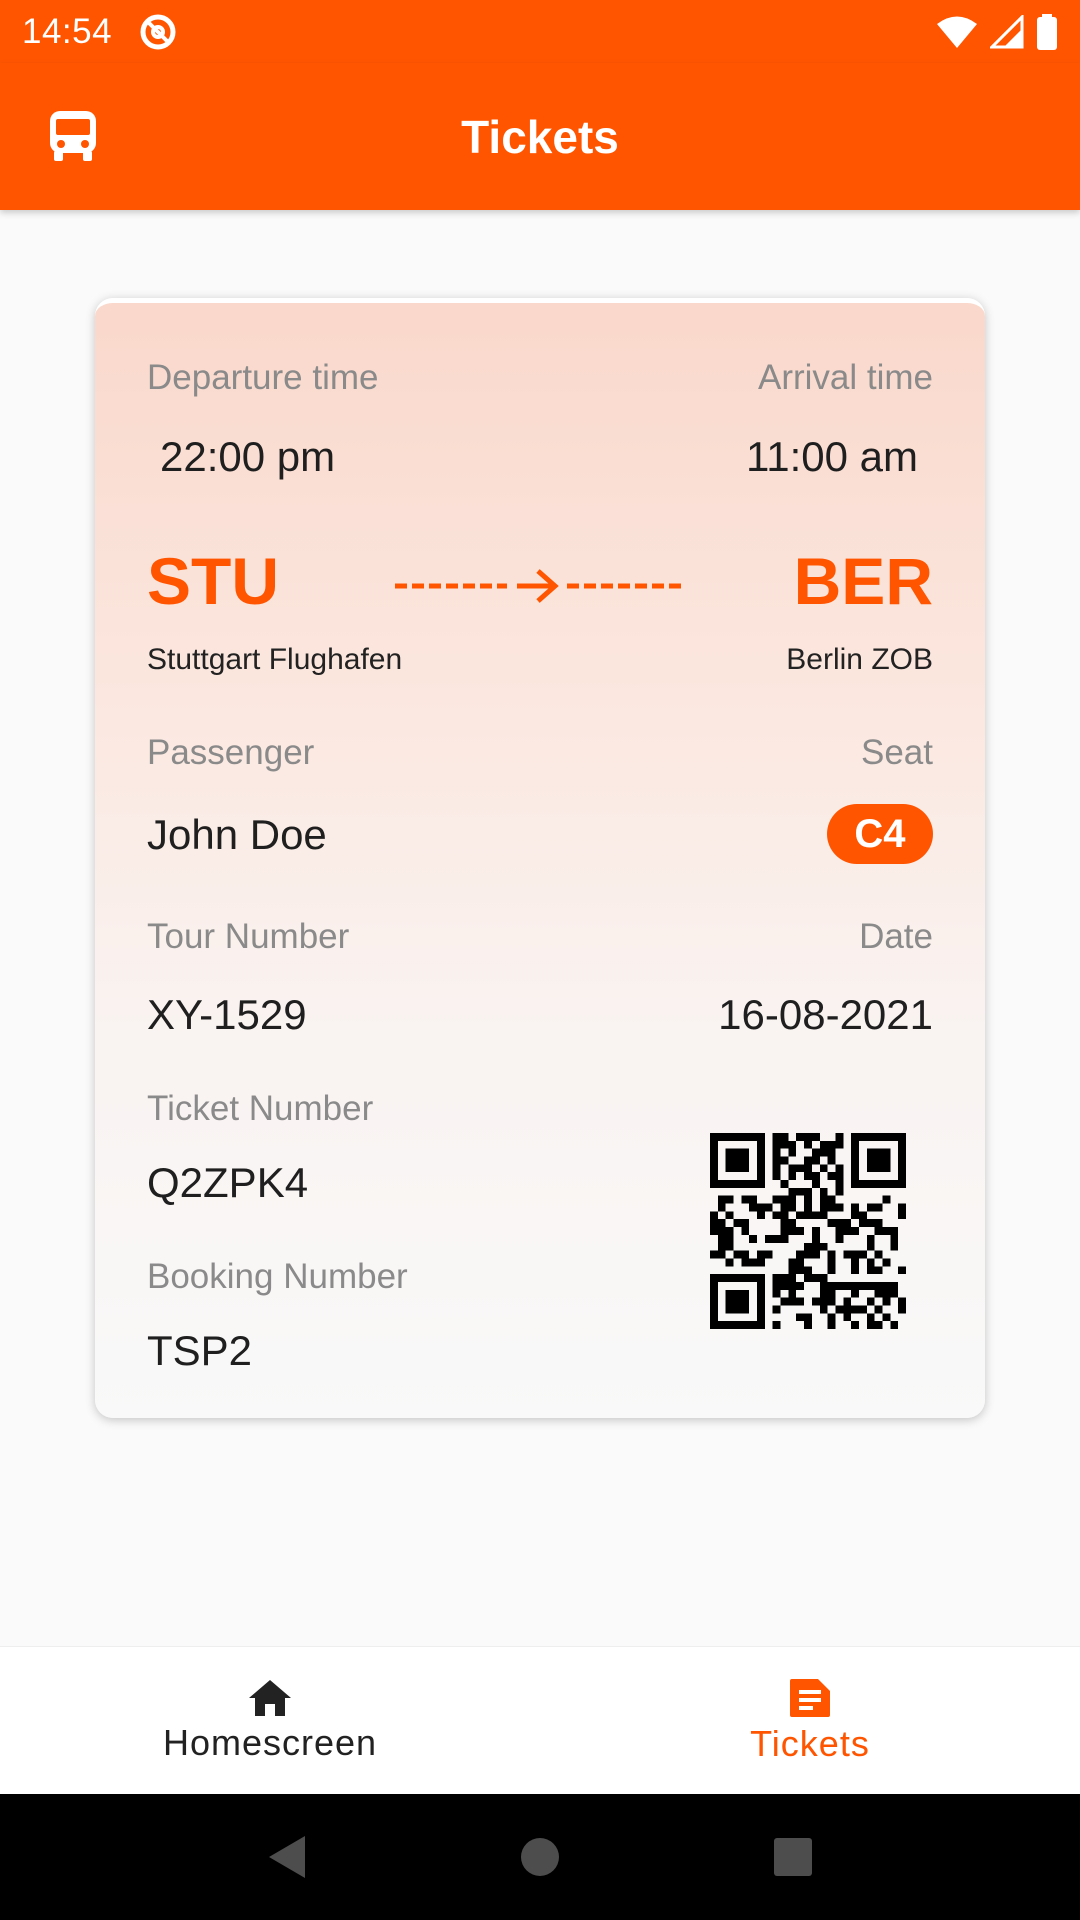 The height and width of the screenshot is (1920, 1080). I want to click on qr-code, so click(808, 1231).